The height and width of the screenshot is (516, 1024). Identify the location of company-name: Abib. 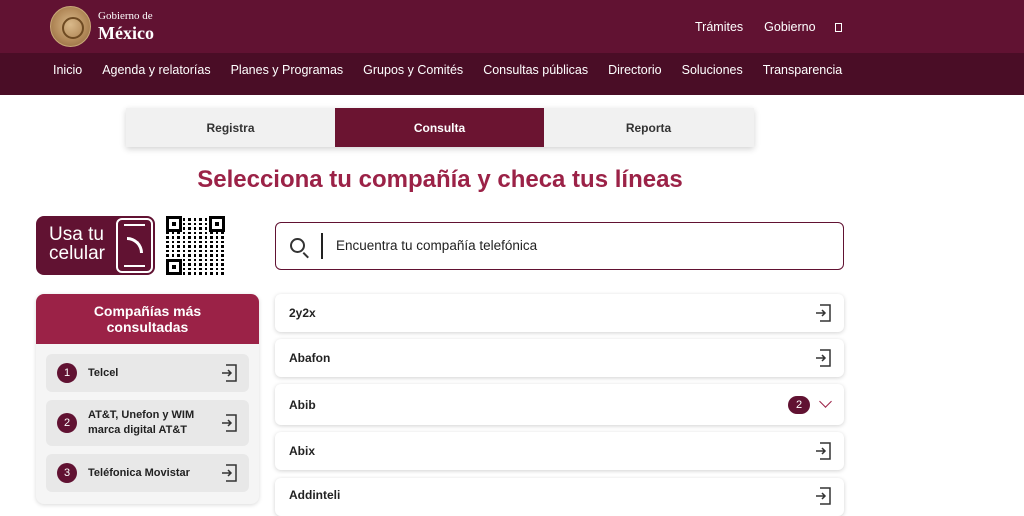
(302, 405).